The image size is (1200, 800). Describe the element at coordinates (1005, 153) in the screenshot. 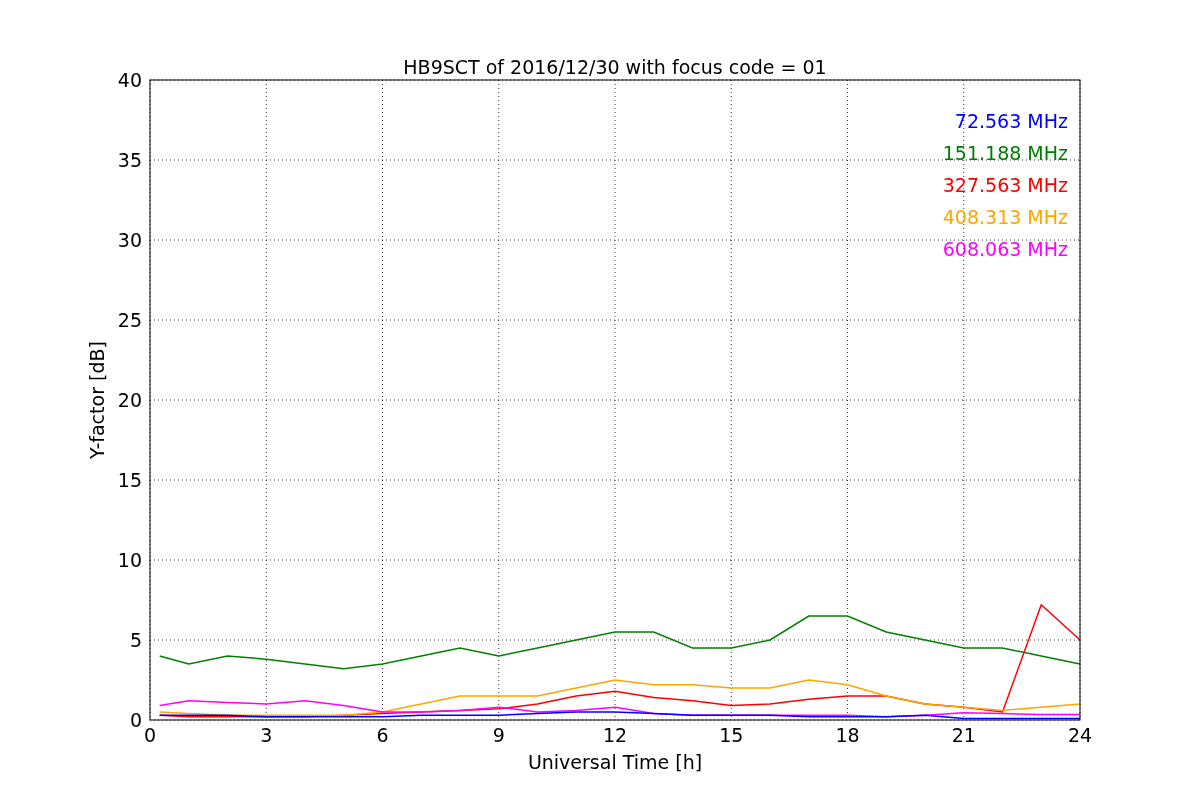

I see `legend-label: 151.188 MHz` at that location.